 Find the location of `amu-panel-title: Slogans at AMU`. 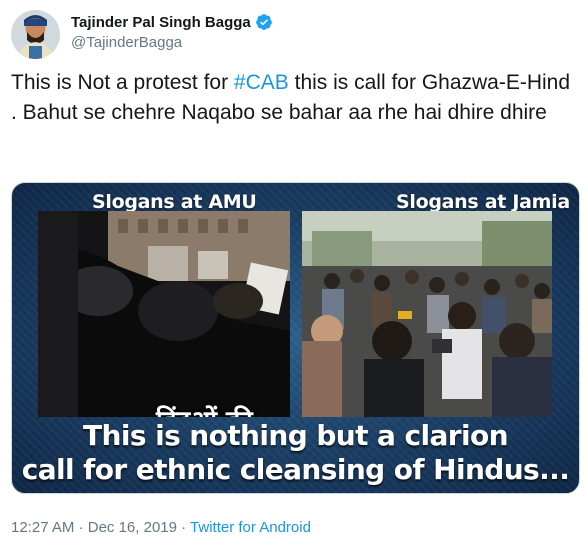

amu-panel-title: Slogans at AMU is located at coordinates (174, 202).